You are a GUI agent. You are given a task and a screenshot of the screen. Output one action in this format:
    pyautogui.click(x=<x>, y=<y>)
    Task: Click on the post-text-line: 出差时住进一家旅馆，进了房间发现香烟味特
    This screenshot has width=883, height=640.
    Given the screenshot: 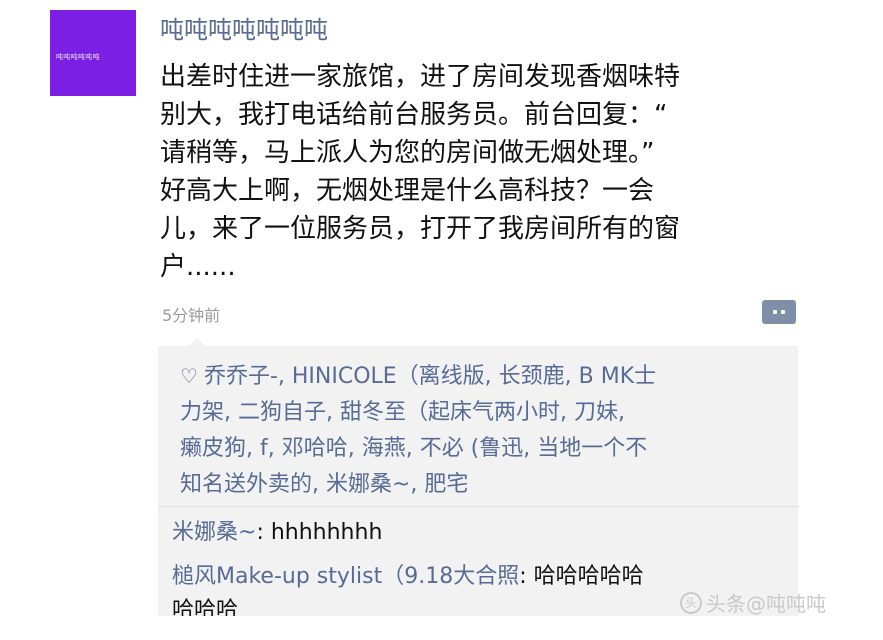 What is the action you would take?
    pyautogui.click(x=420, y=77)
    